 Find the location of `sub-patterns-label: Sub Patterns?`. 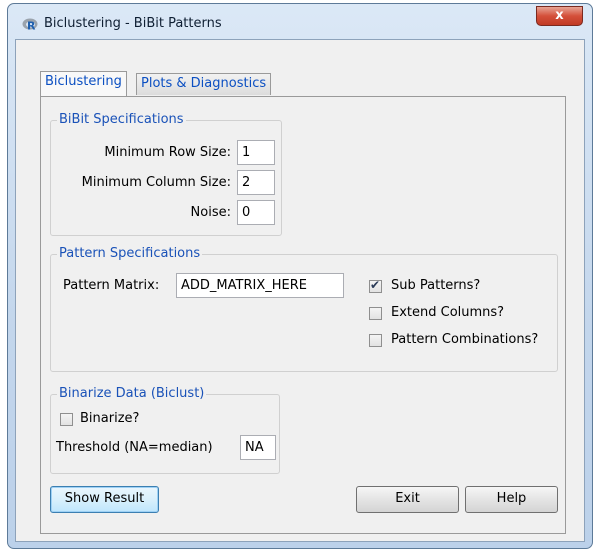

sub-patterns-label: Sub Patterns? is located at coordinates (436, 285).